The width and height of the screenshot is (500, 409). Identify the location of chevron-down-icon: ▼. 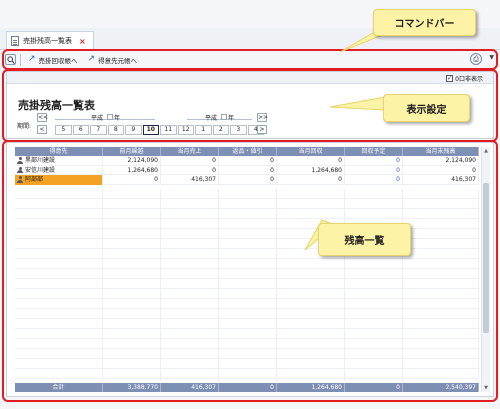
(491, 57).